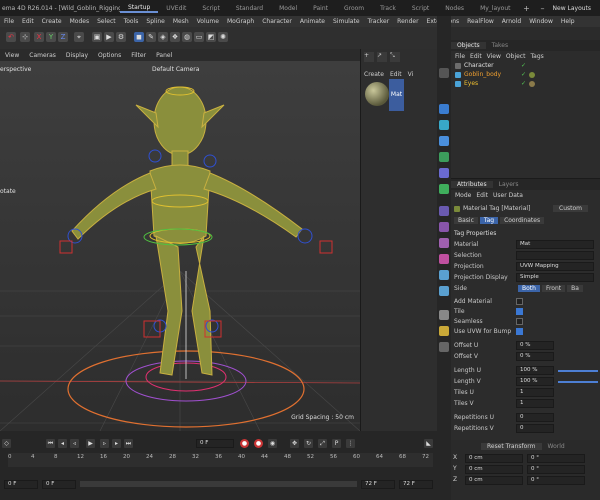  What do you see at coordinates (463, 195) in the screenshot?
I see `attr-menu-mode: Mode` at bounding box center [463, 195].